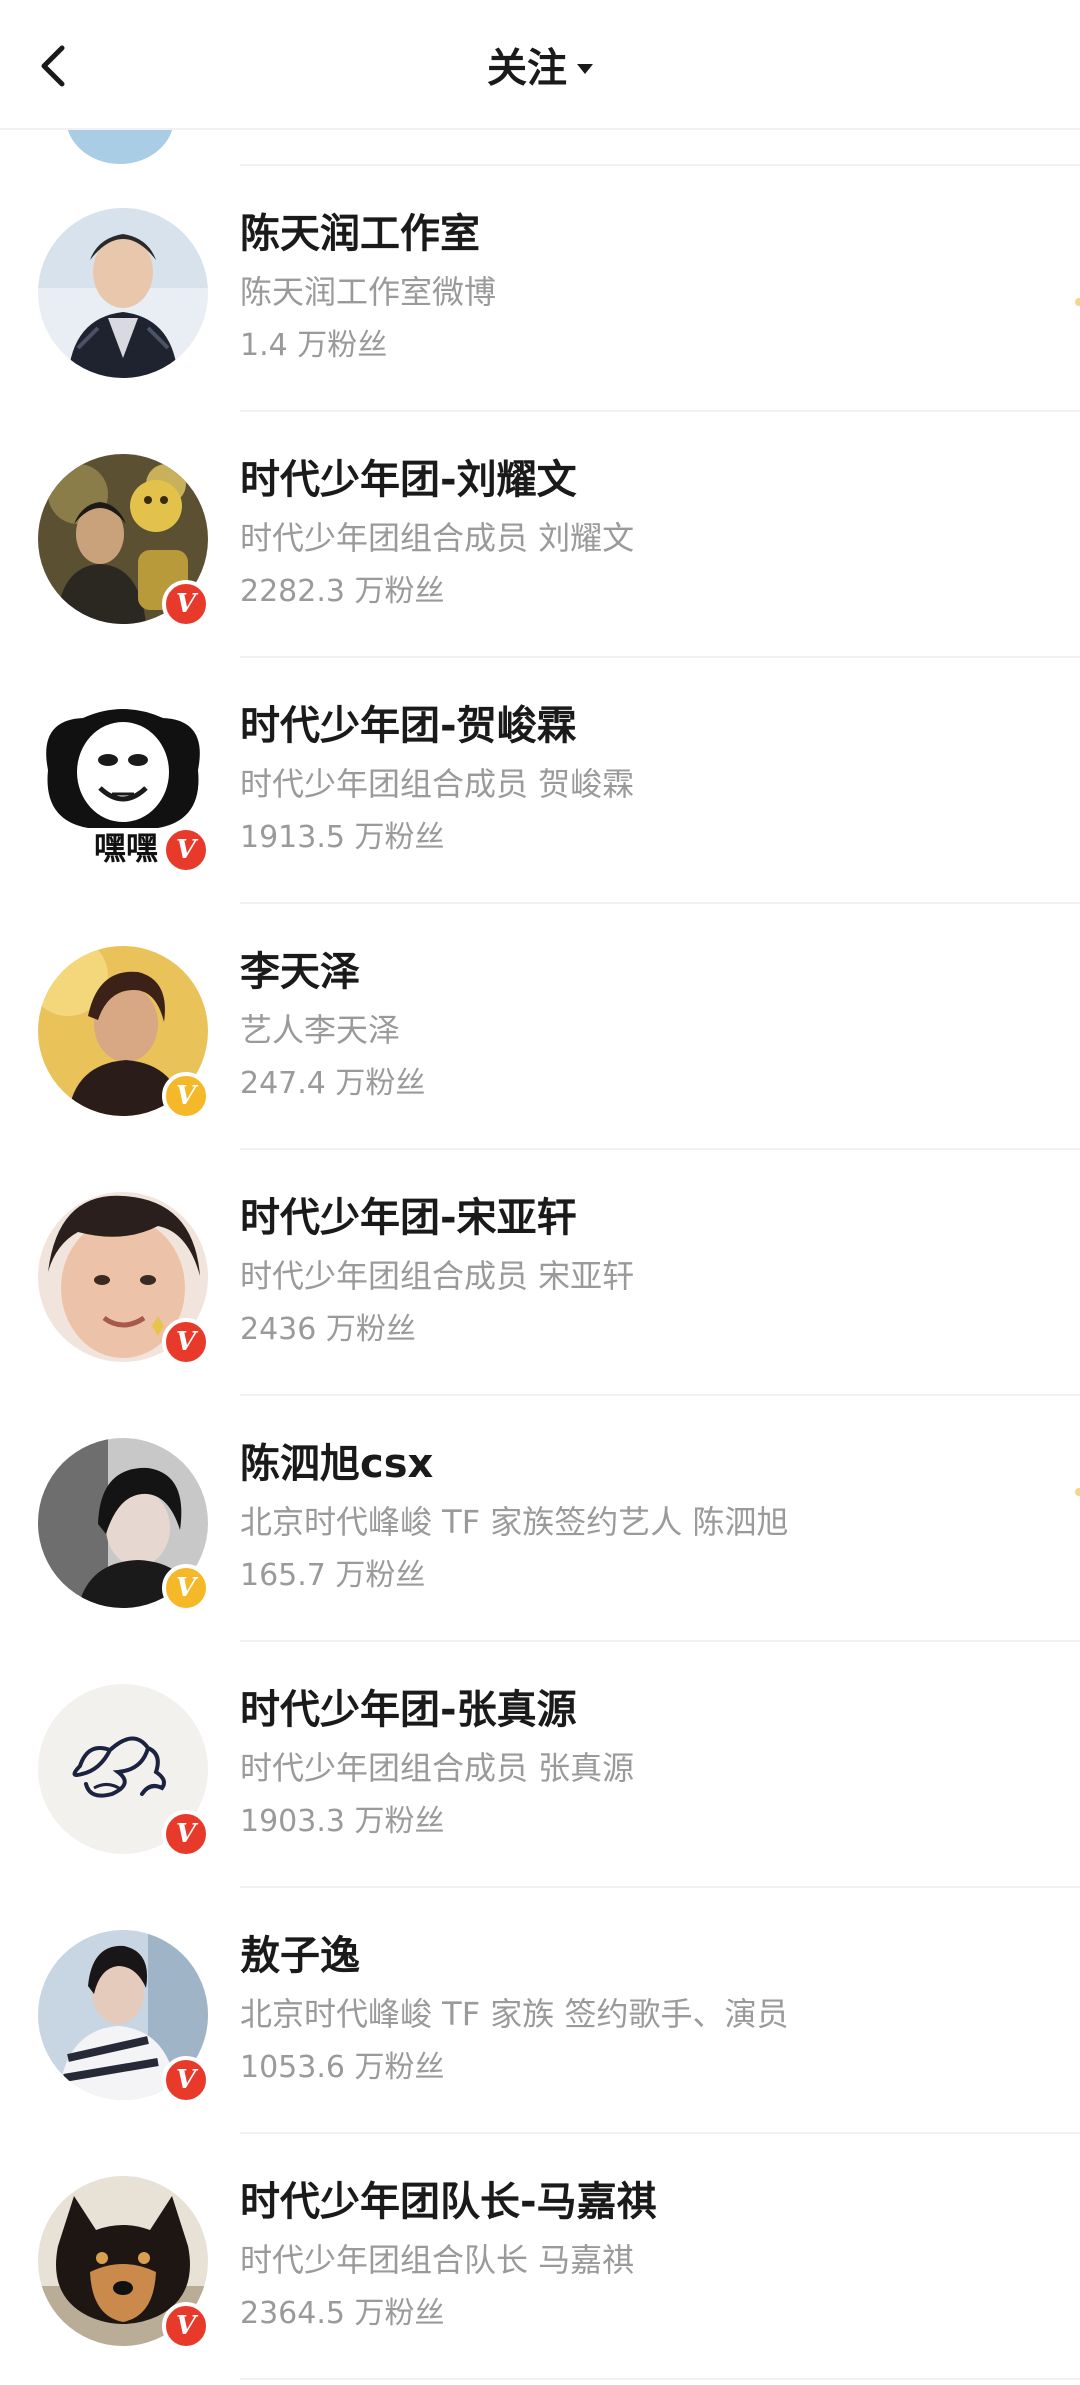 The width and height of the screenshot is (1080, 2385). What do you see at coordinates (514, 2014) in the screenshot?
I see `user-description: 北京时代峰峻 TF 家族 签约歌手、演员` at bounding box center [514, 2014].